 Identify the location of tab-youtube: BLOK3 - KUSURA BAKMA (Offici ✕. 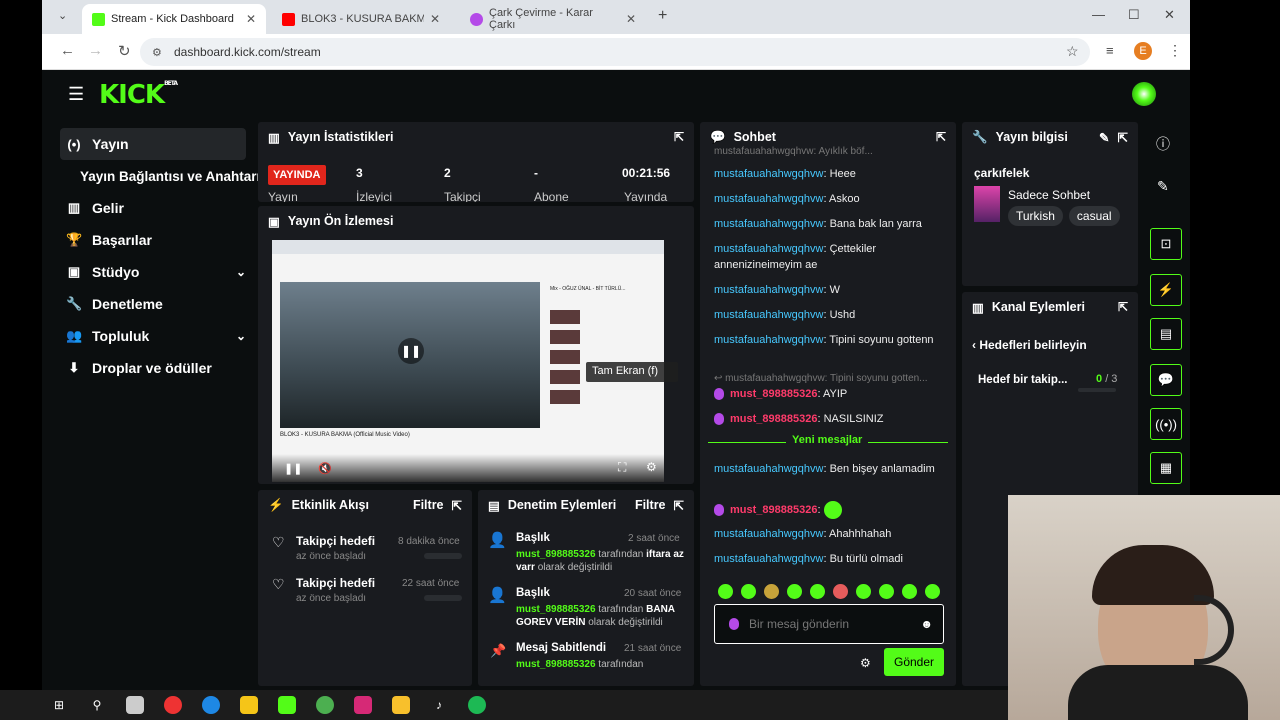
(361, 19).